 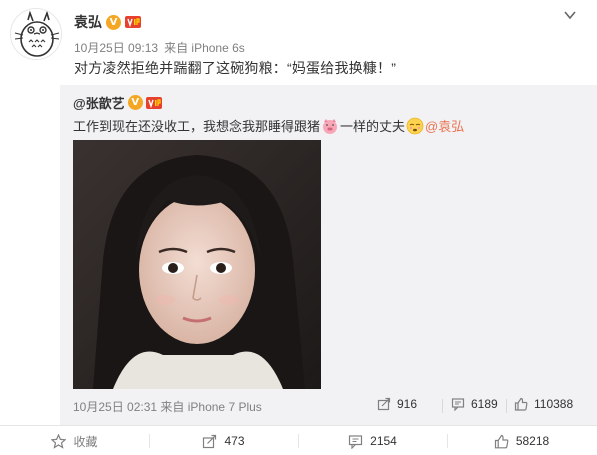 What do you see at coordinates (554, 404) in the screenshot?
I see `repost-like-count: 110388` at bounding box center [554, 404].